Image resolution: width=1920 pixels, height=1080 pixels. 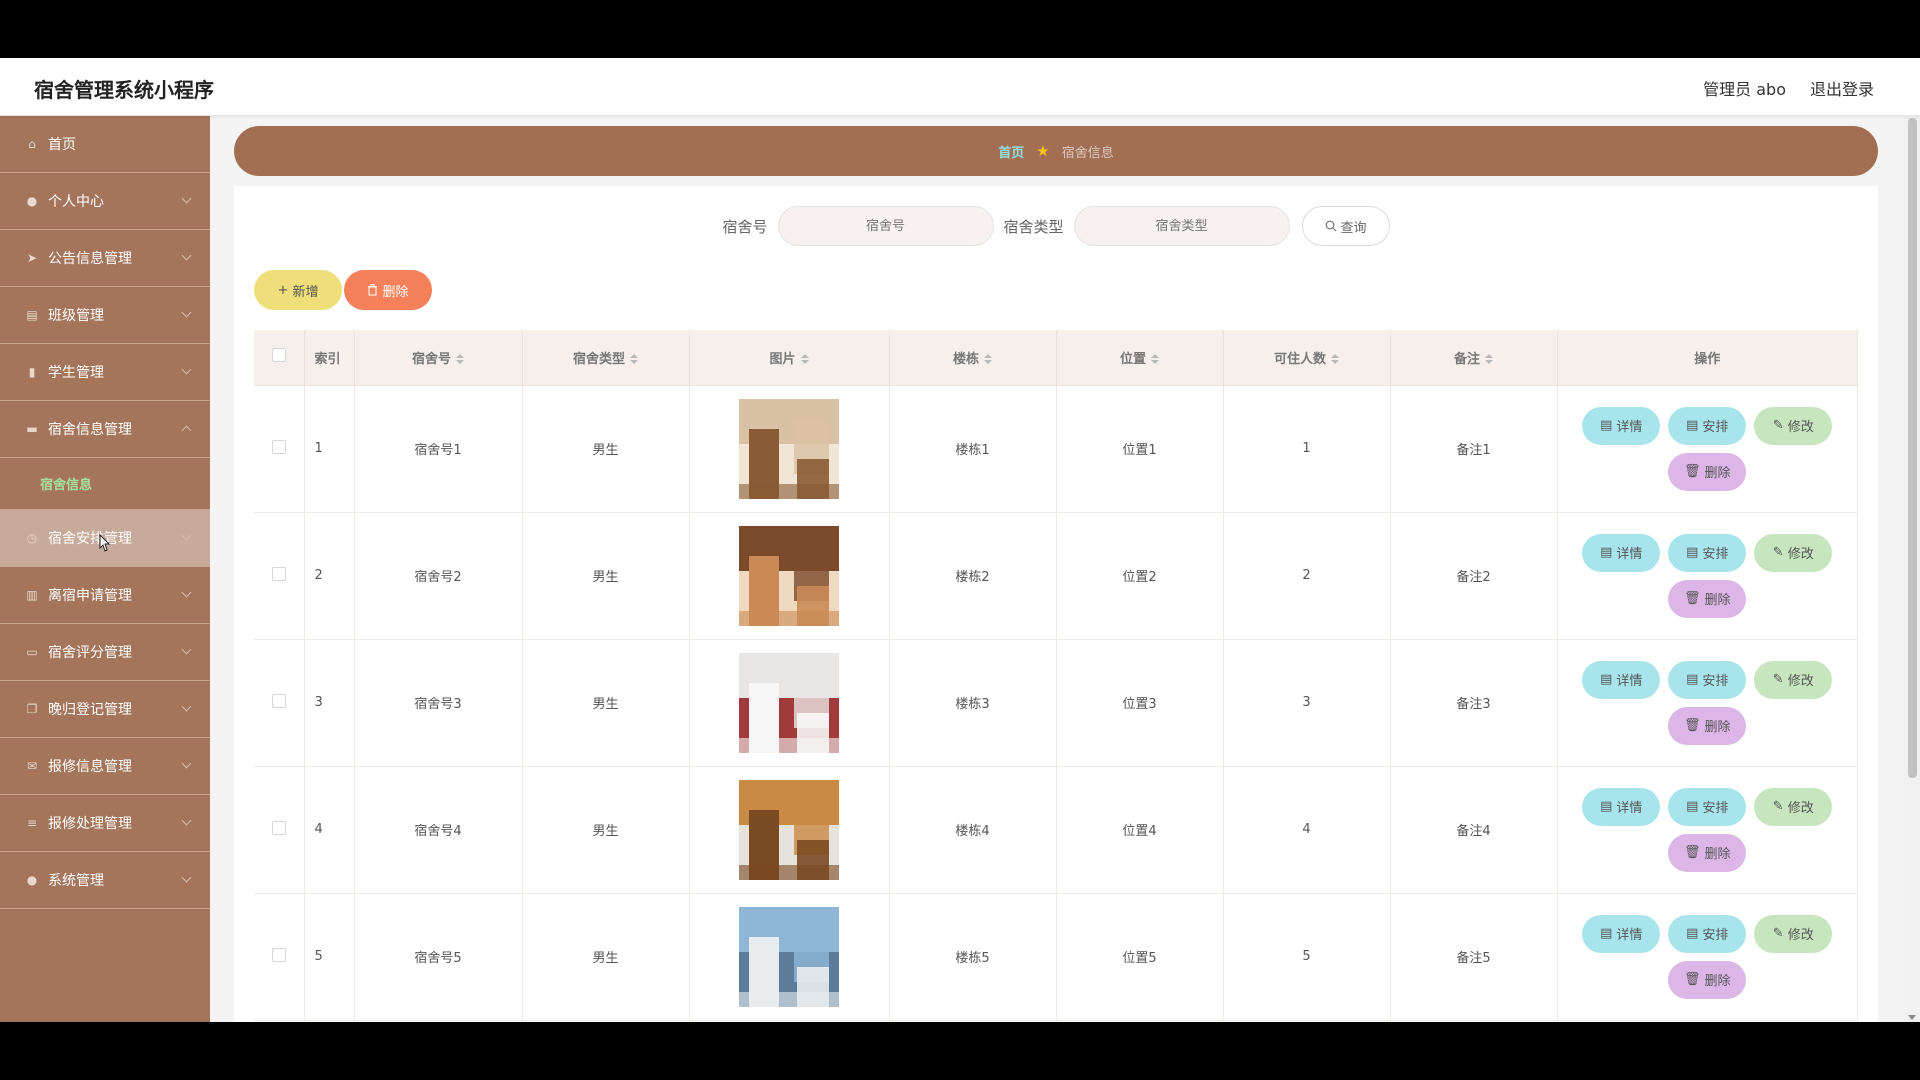 I want to click on room-search-input, so click(x=885, y=226).